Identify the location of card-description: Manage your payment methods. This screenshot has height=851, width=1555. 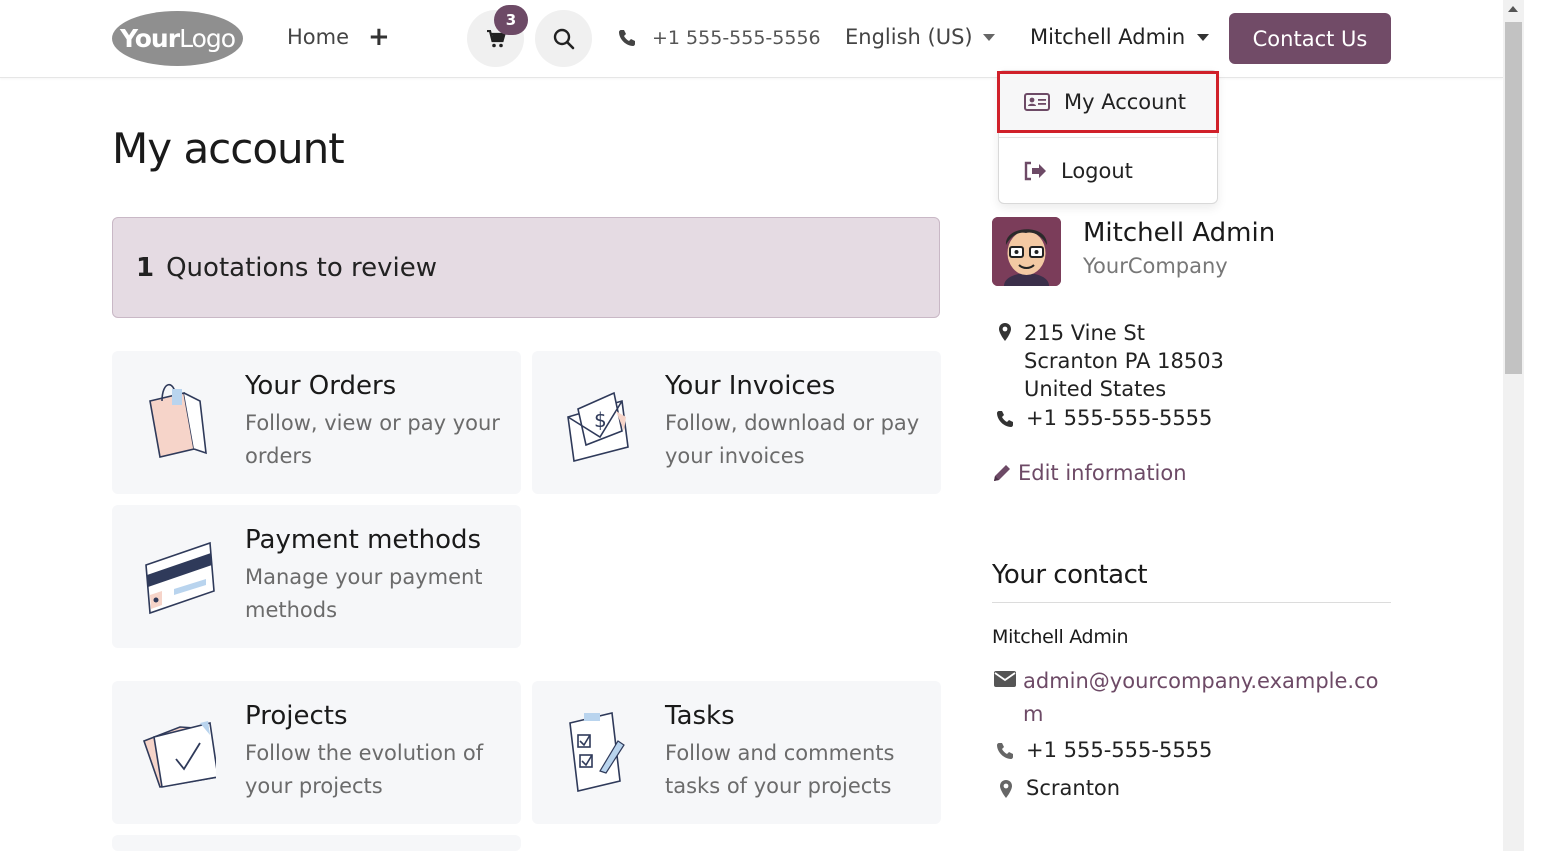
(364, 593).